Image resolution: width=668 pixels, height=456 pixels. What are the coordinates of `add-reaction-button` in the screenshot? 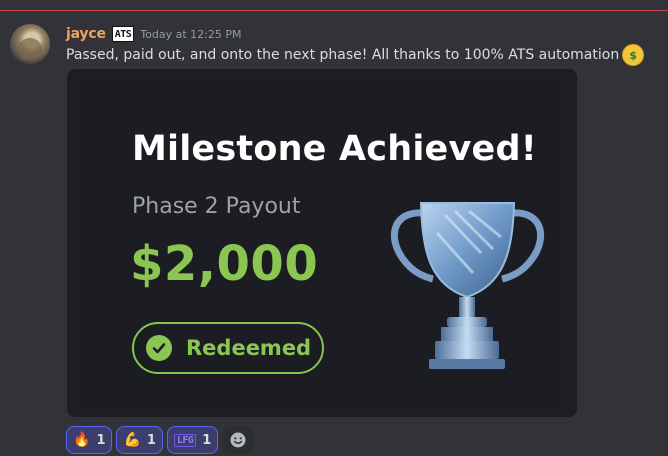 It's located at (238, 440).